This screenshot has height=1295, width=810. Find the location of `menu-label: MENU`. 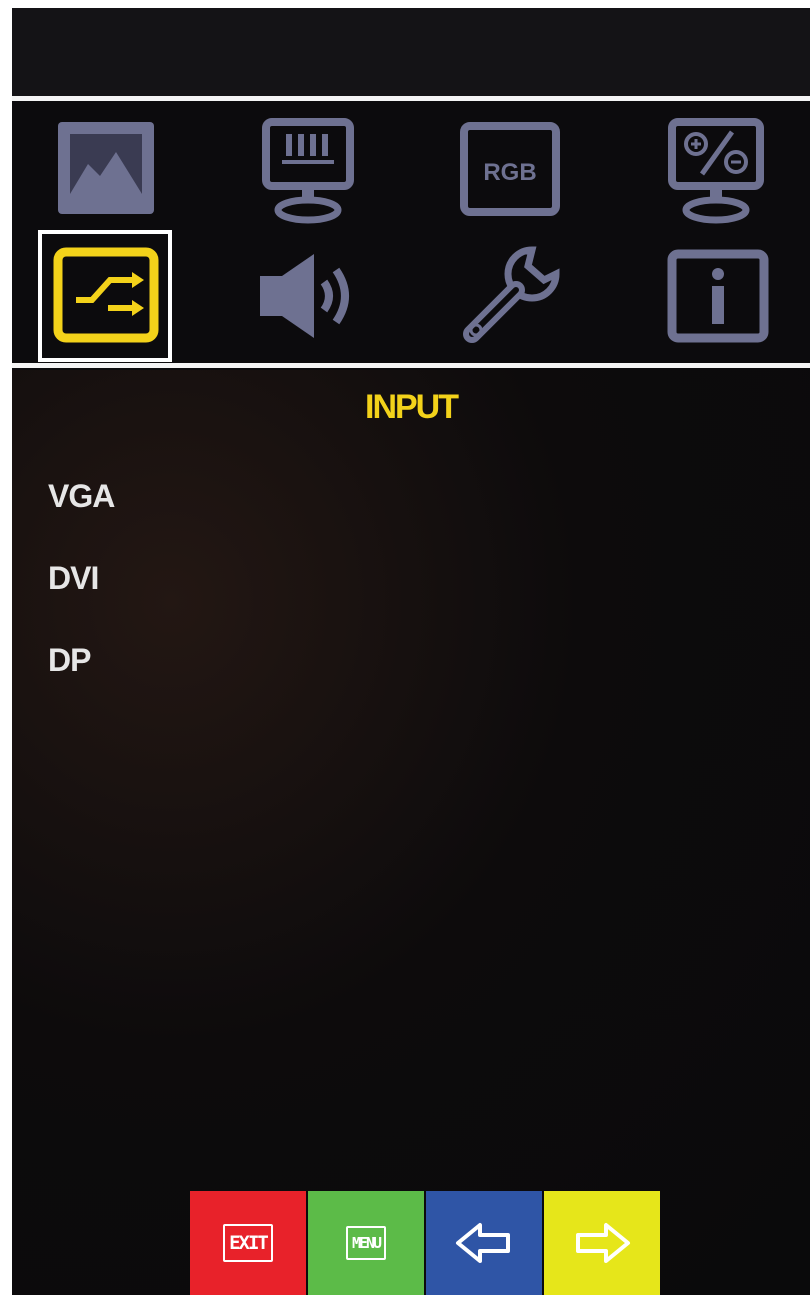

menu-label: MENU is located at coordinates (366, 1243).